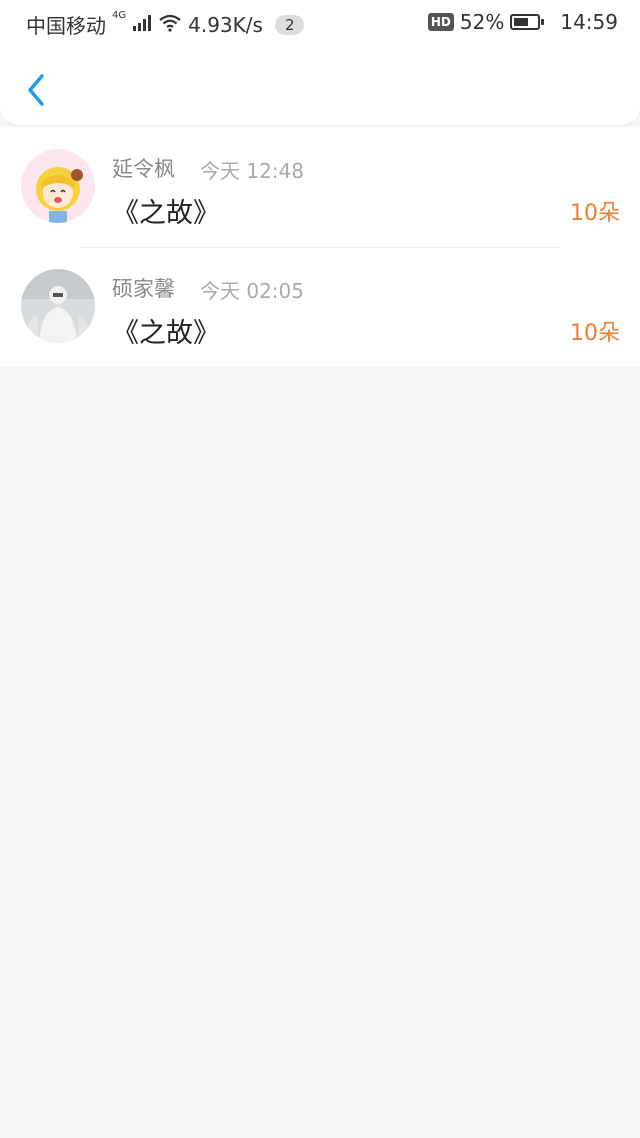  I want to click on battery-icon, so click(527, 22).